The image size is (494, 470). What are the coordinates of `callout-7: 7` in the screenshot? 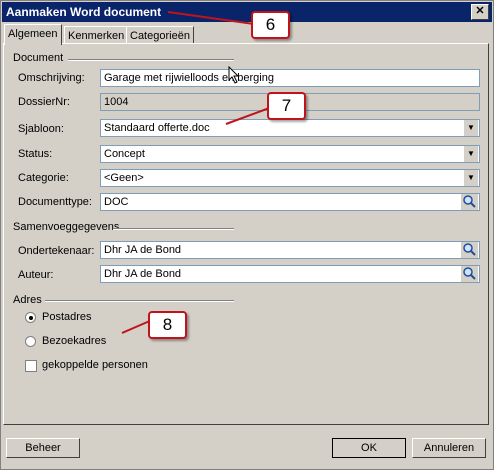 It's located at (286, 106).